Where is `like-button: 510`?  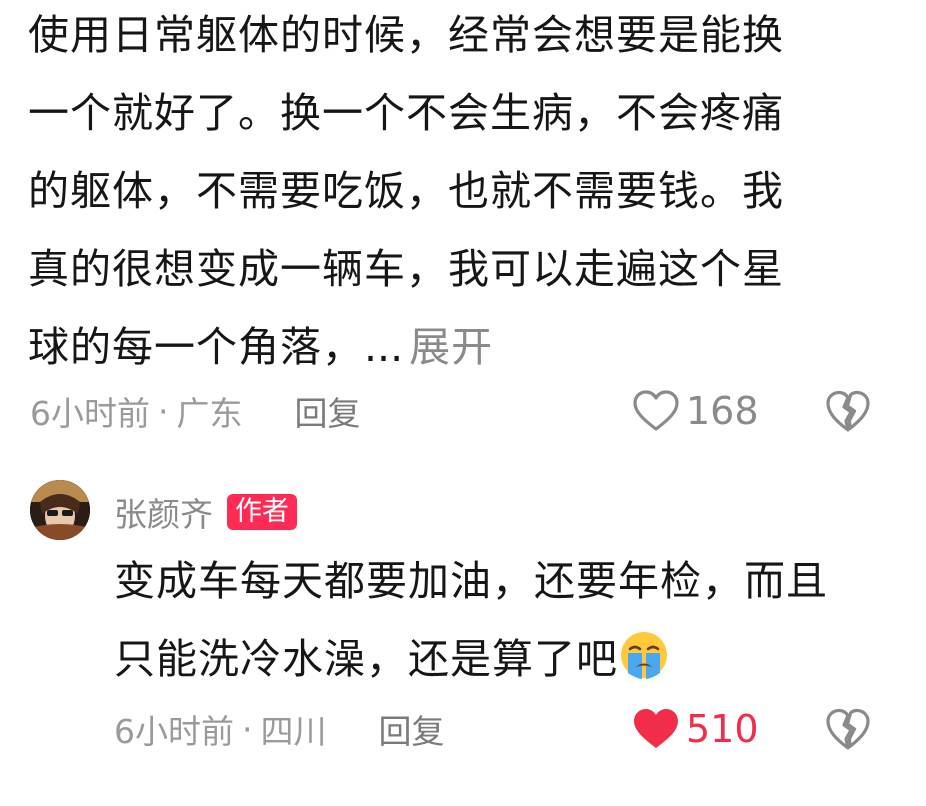 like-button: 510 is located at coordinates (695, 729).